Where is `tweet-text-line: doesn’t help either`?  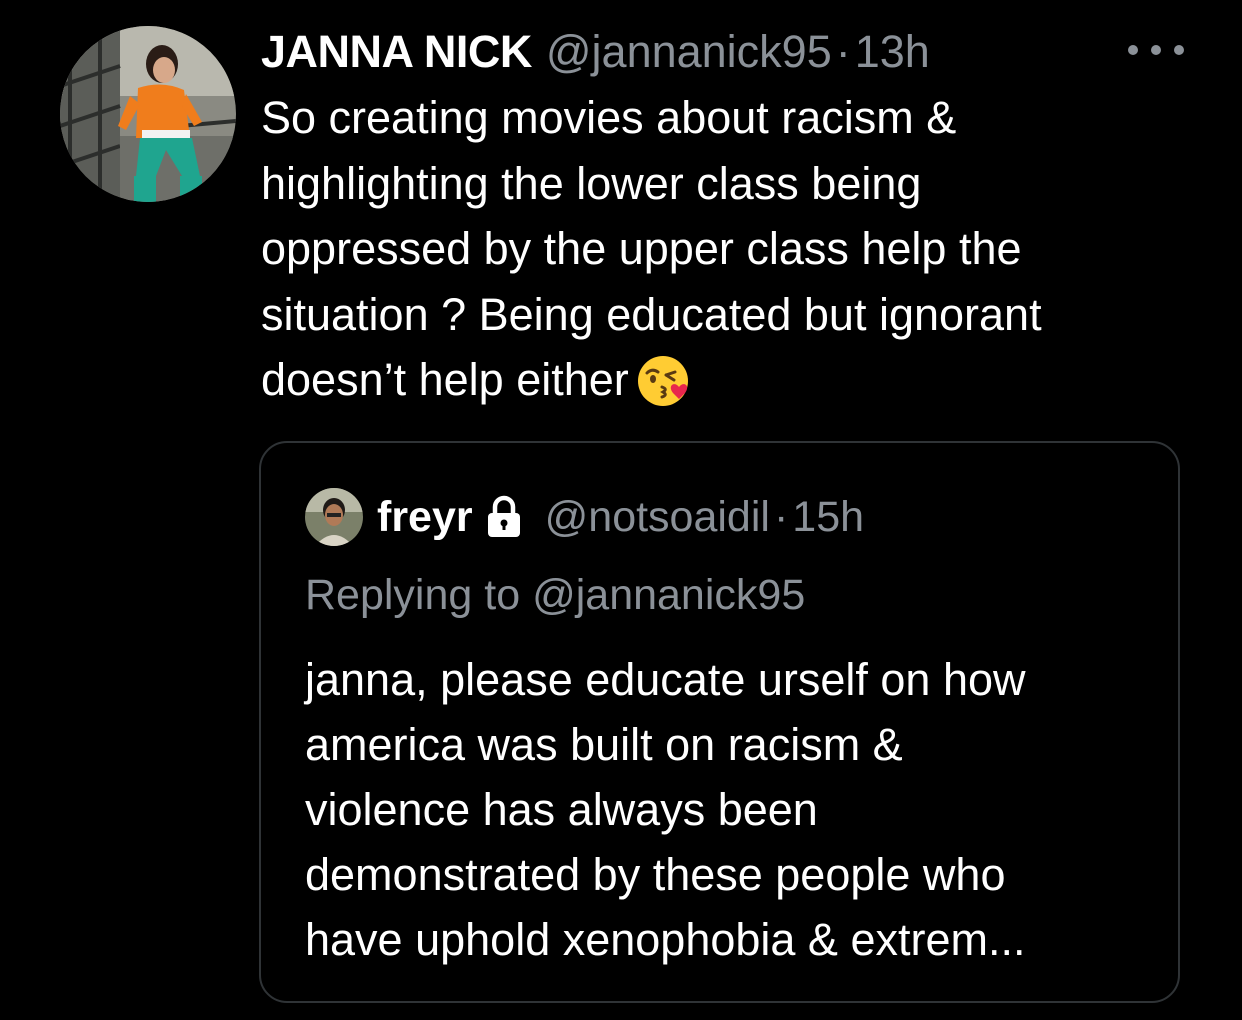 tweet-text-line: doesn’t help either is located at coordinates (445, 379).